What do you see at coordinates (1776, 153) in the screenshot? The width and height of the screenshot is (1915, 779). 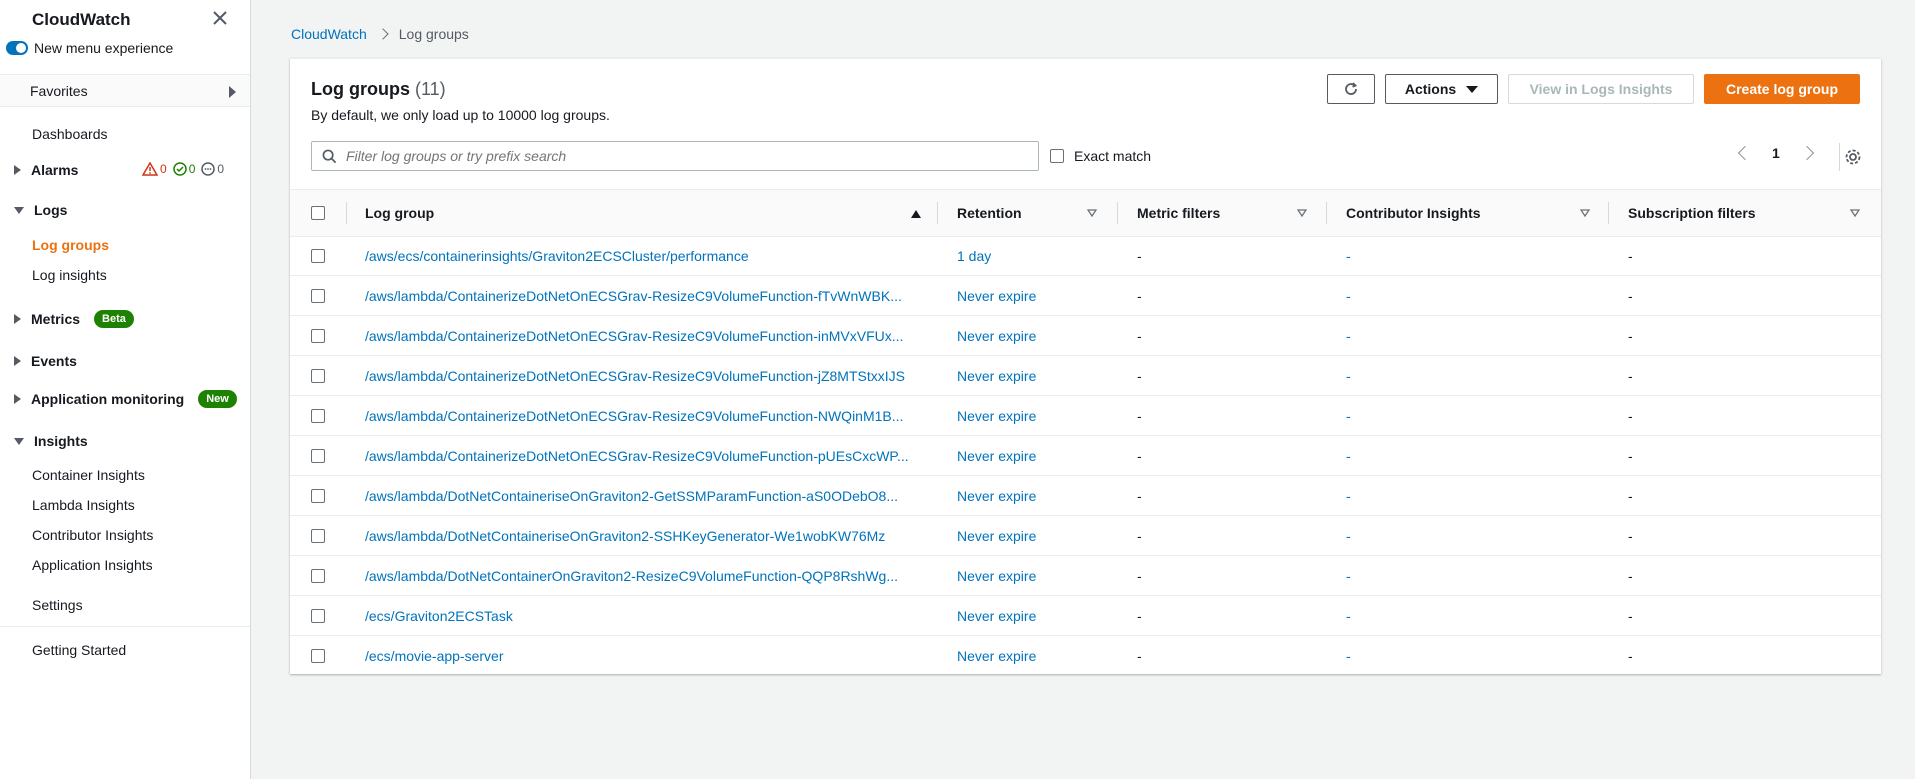 I see `page-number: 1` at bounding box center [1776, 153].